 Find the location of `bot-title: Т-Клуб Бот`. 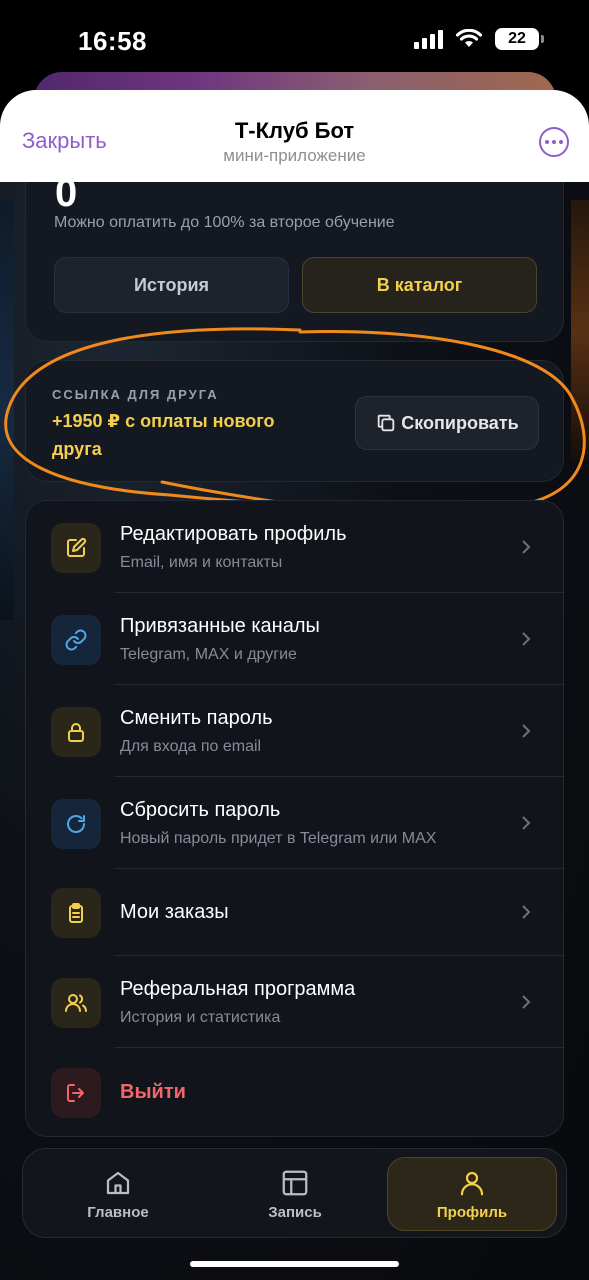

bot-title: Т-Клуб Бот is located at coordinates (294, 130).